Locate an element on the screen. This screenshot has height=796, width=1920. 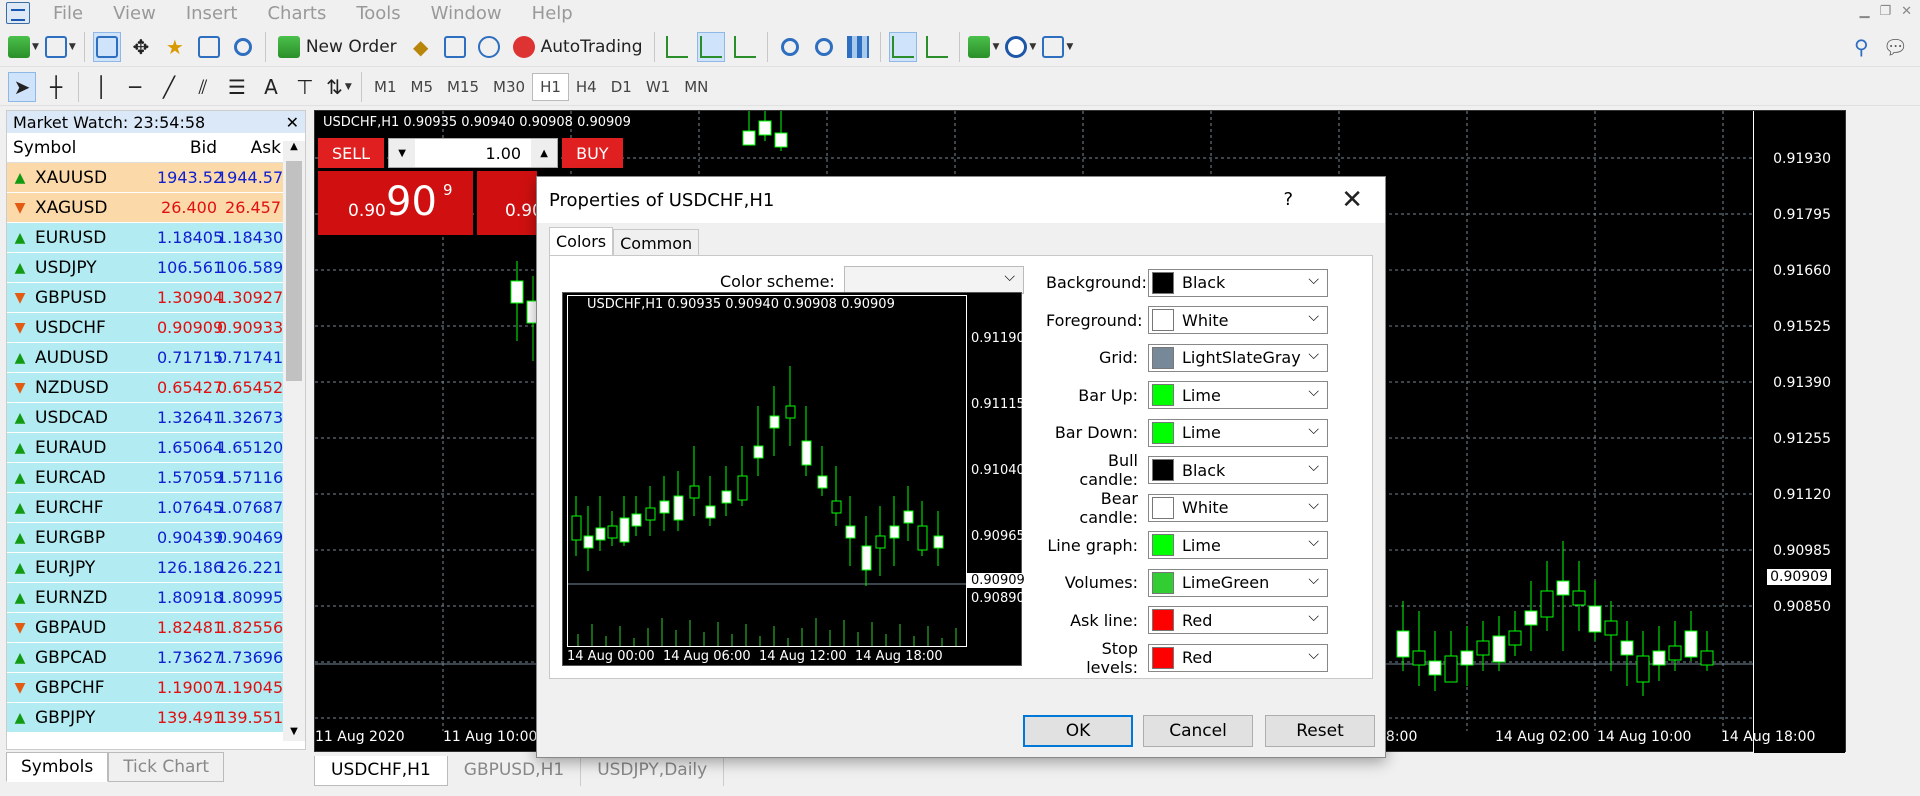
color-select: LimeGreen is located at coordinates (1238, 582).